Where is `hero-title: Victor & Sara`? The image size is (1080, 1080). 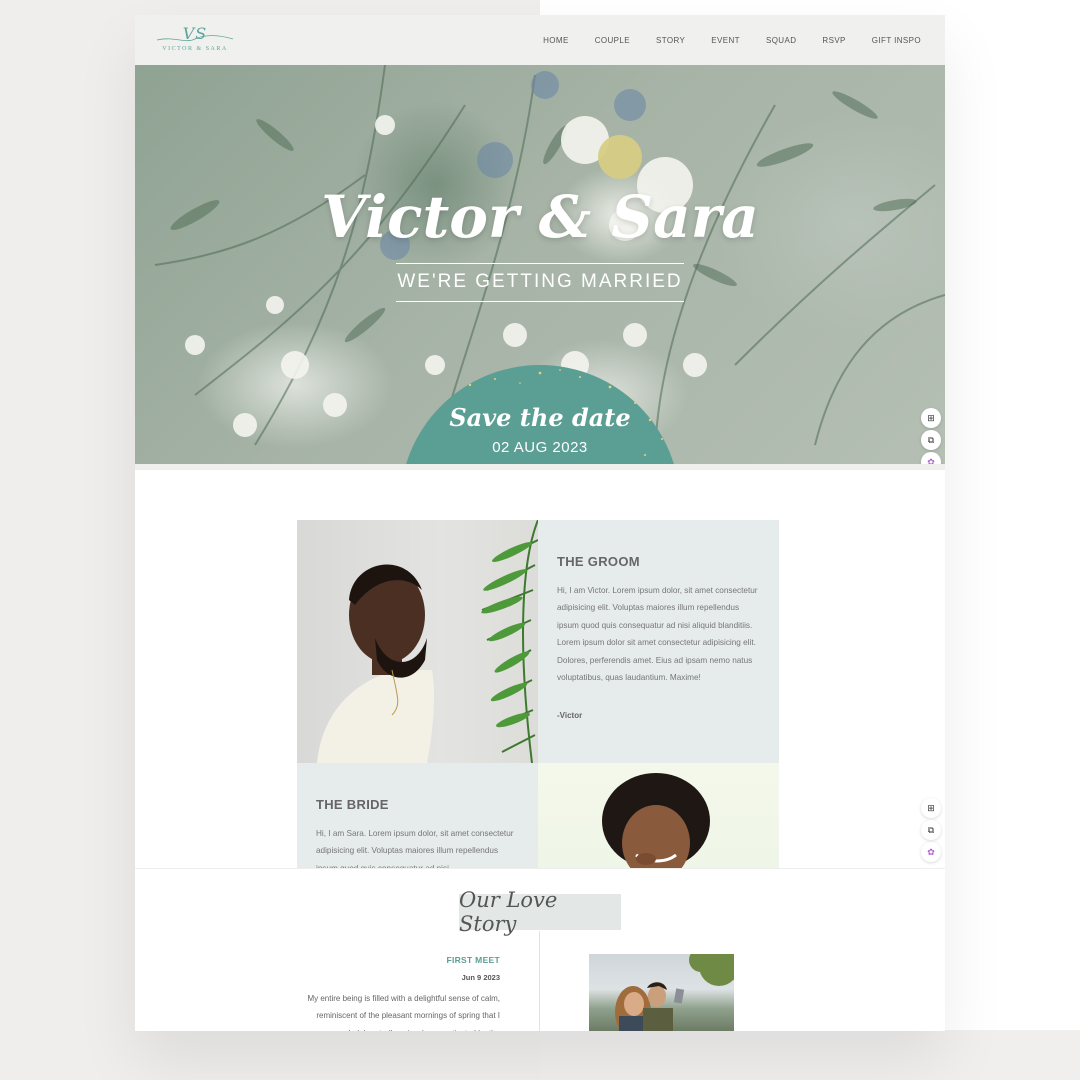
hero-title: Victor & Sara is located at coordinates (540, 217).